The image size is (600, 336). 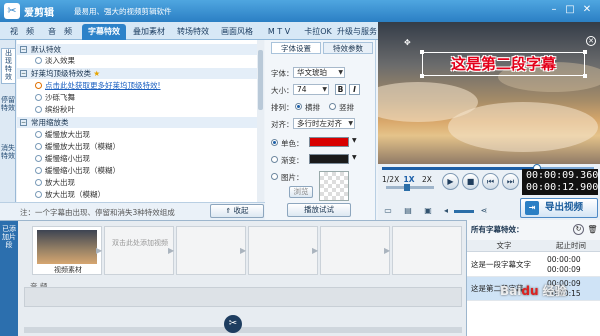 I want to click on list-item: 缤纷秋叶, so click(x=140, y=109).